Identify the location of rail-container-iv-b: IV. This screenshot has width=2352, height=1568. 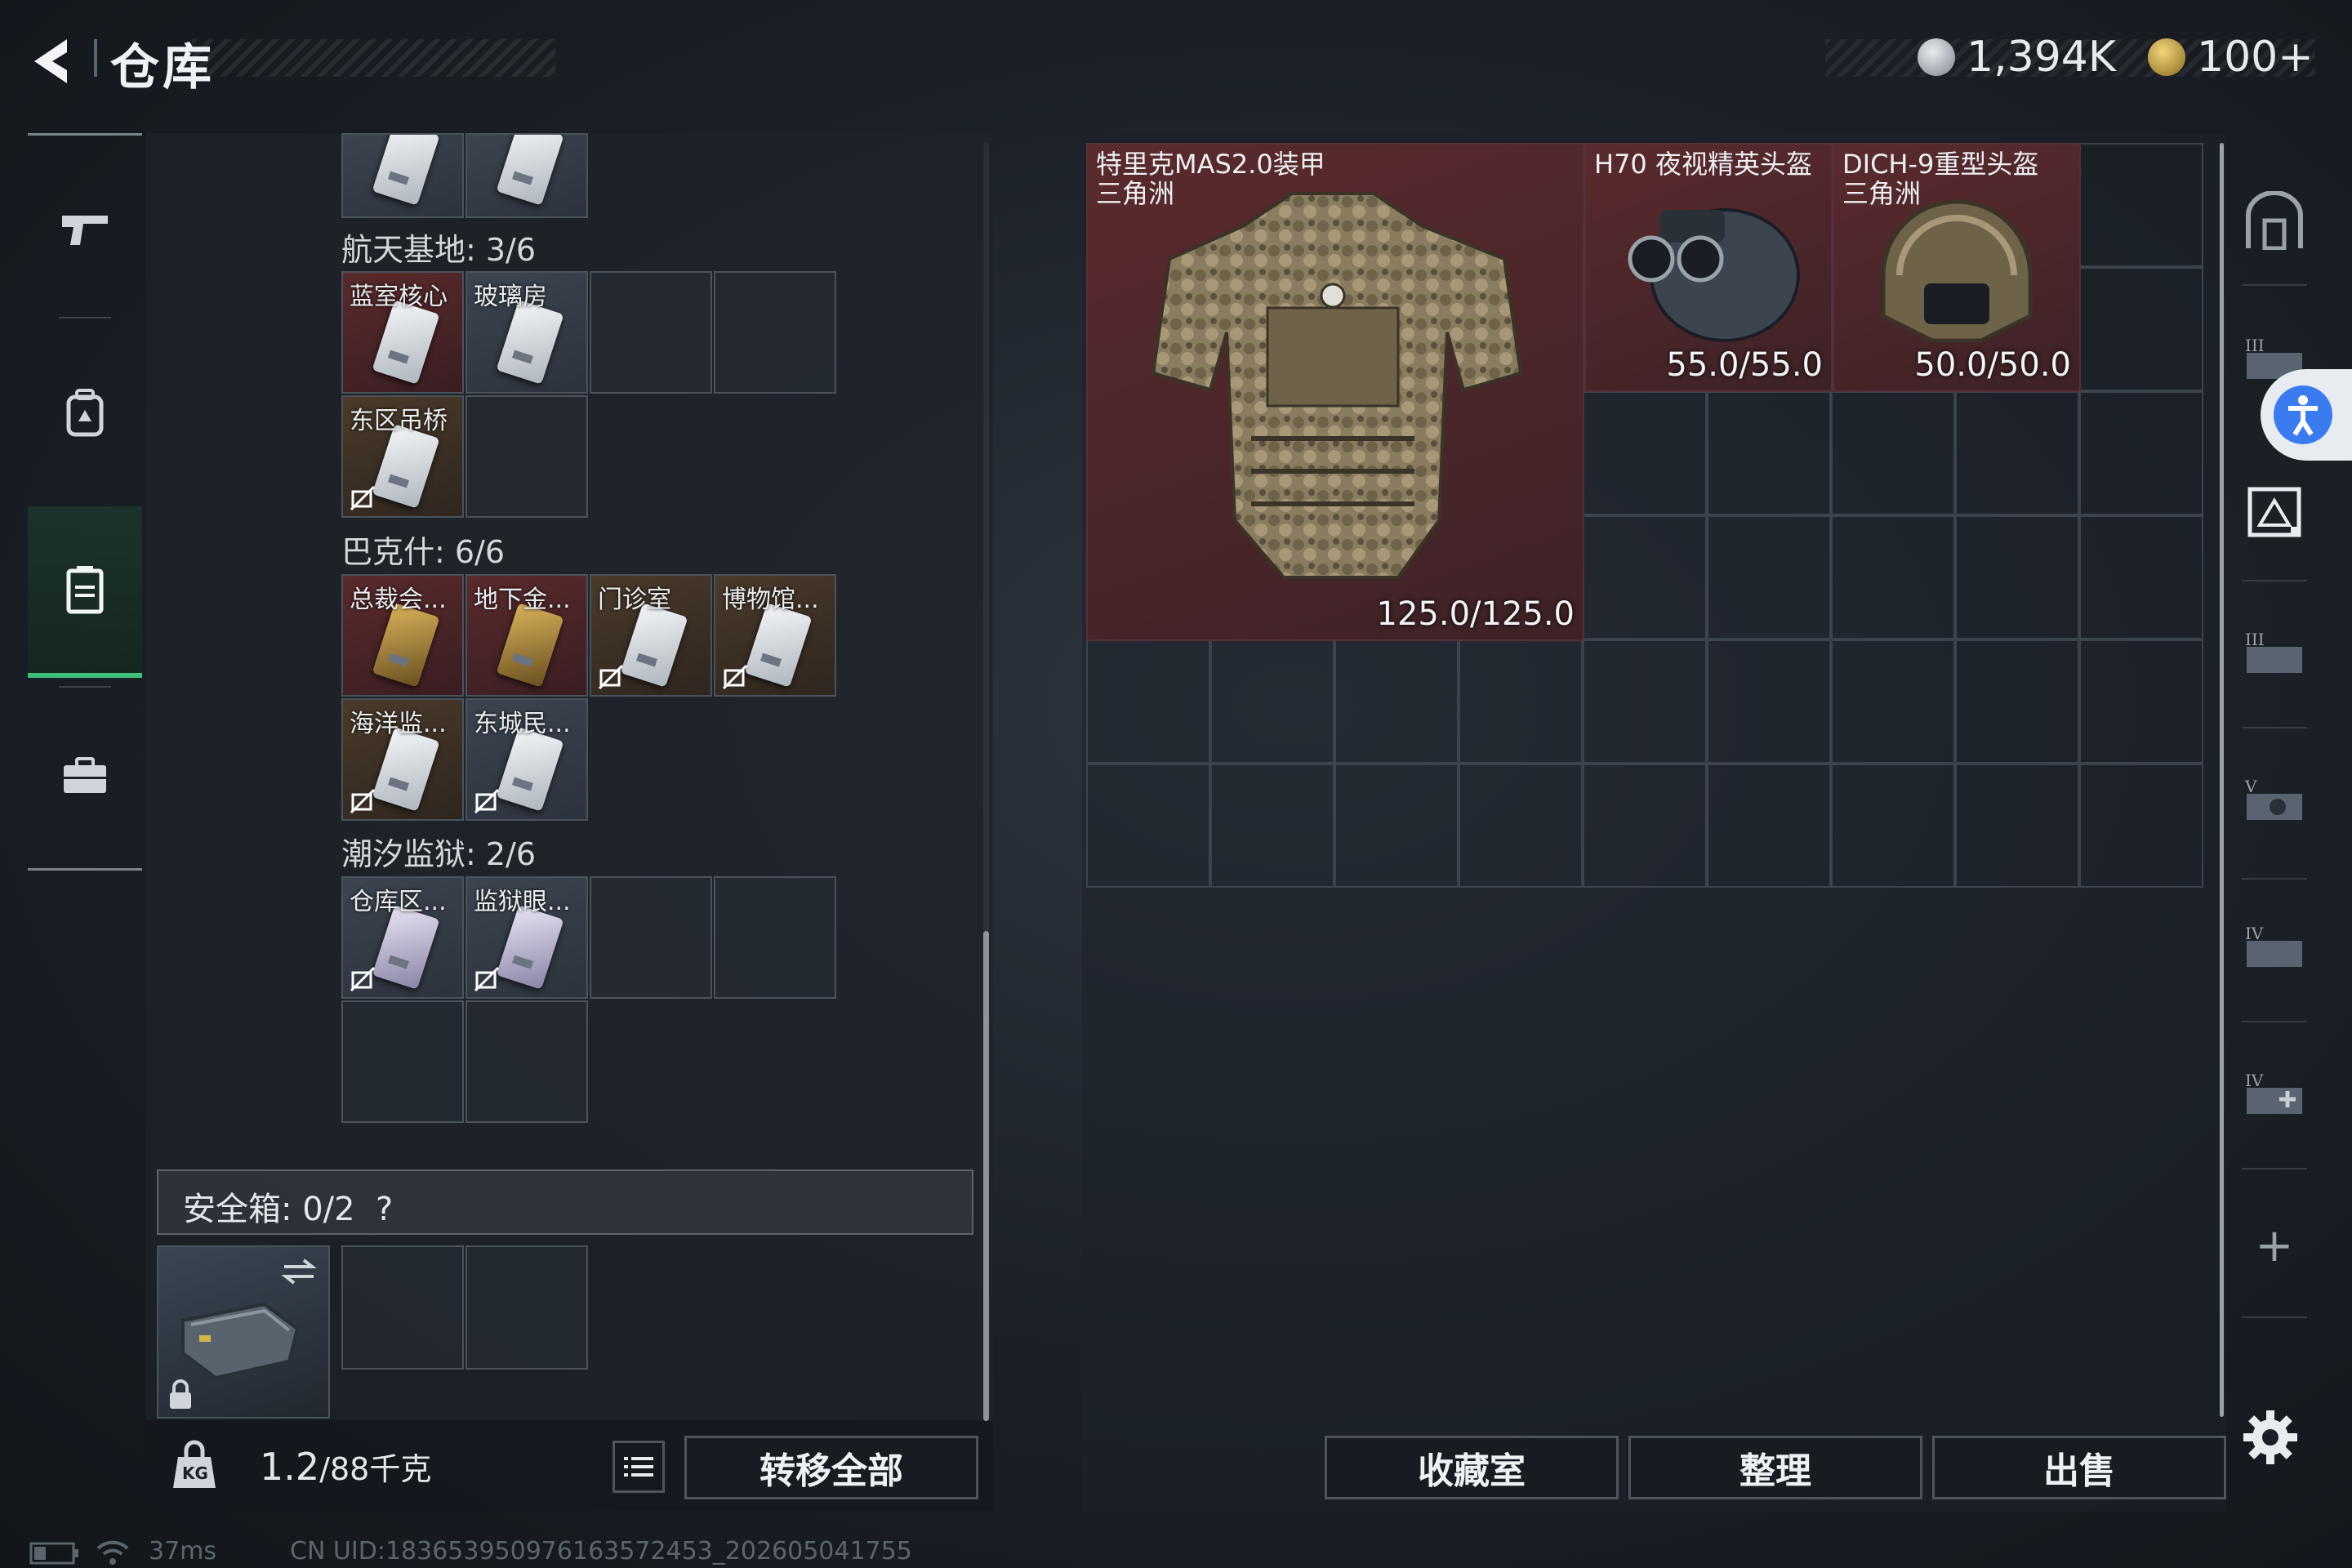
(2274, 1094).